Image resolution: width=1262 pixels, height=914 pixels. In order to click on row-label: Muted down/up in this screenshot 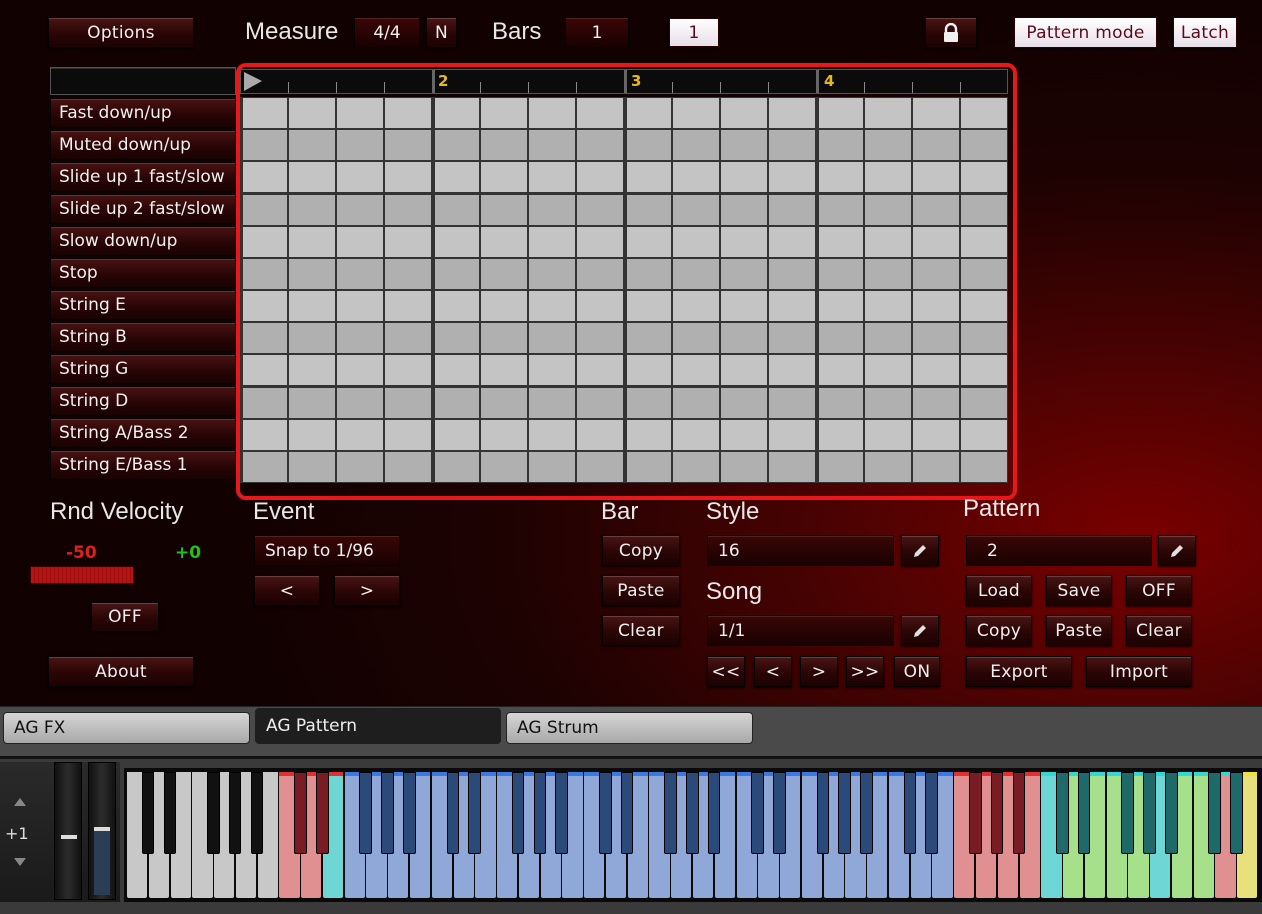, I will do `click(143, 145)`.